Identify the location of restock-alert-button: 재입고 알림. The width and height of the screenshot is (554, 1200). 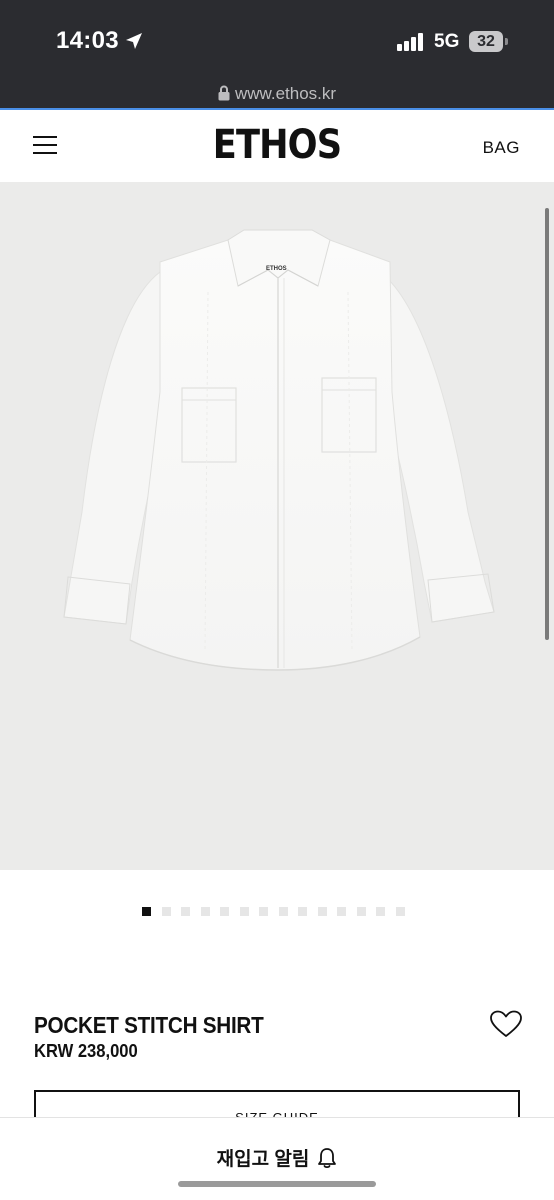
(277, 1157).